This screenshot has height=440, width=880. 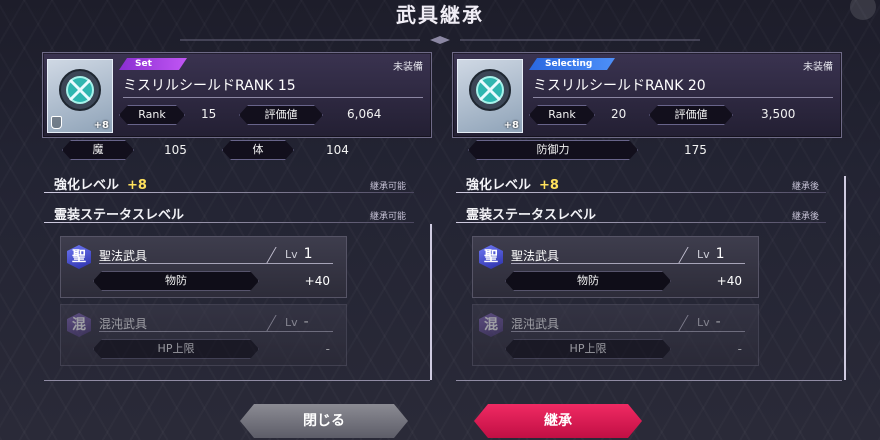 I want to click on weapon-name: ミスリルシールドRANK 15, so click(x=209, y=86).